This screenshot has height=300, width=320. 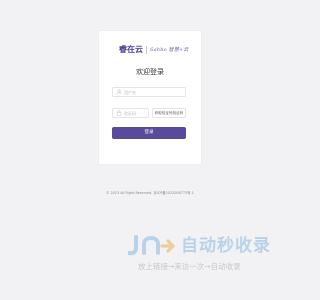 I want to click on login-title: 欢迎登录, so click(x=150, y=72).